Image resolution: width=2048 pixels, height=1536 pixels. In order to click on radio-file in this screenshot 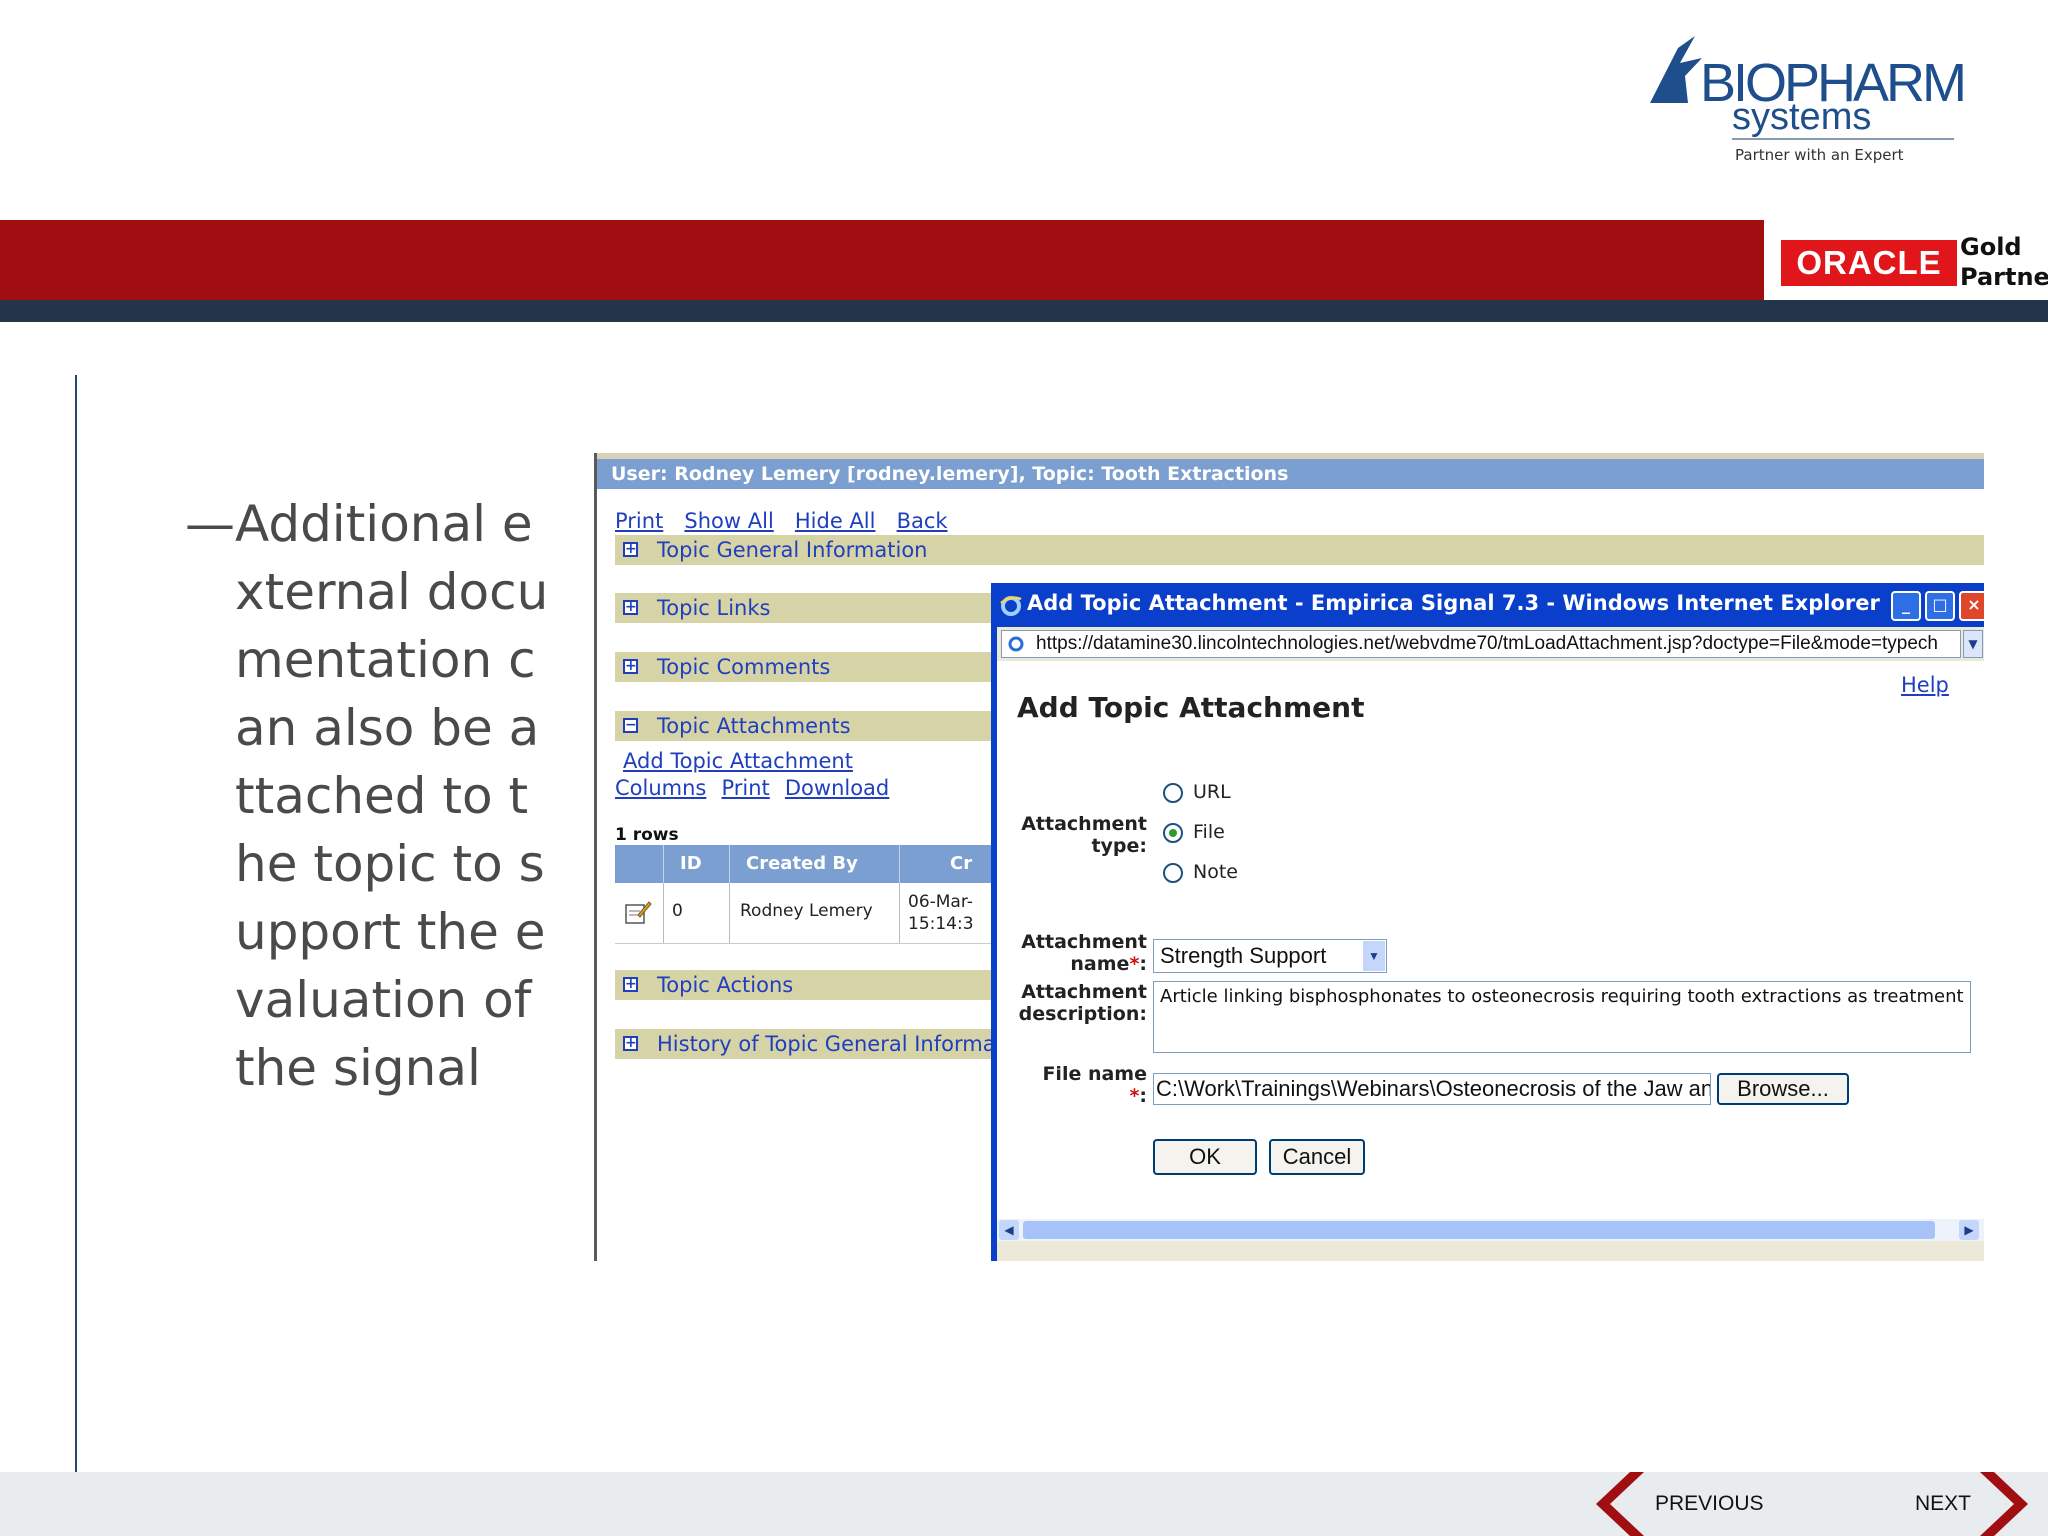, I will do `click(1173, 833)`.